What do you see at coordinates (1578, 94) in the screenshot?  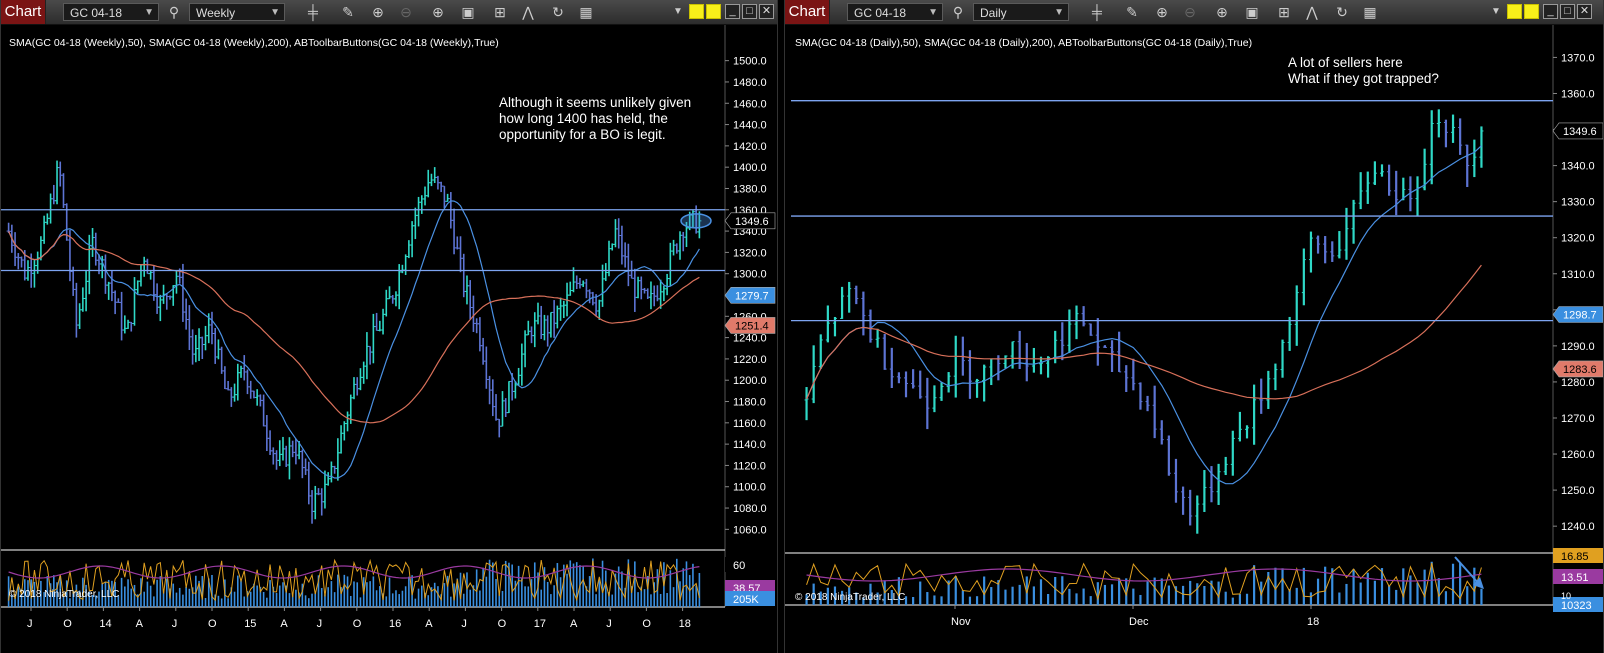 I see `y-tick-label: 1360.0` at bounding box center [1578, 94].